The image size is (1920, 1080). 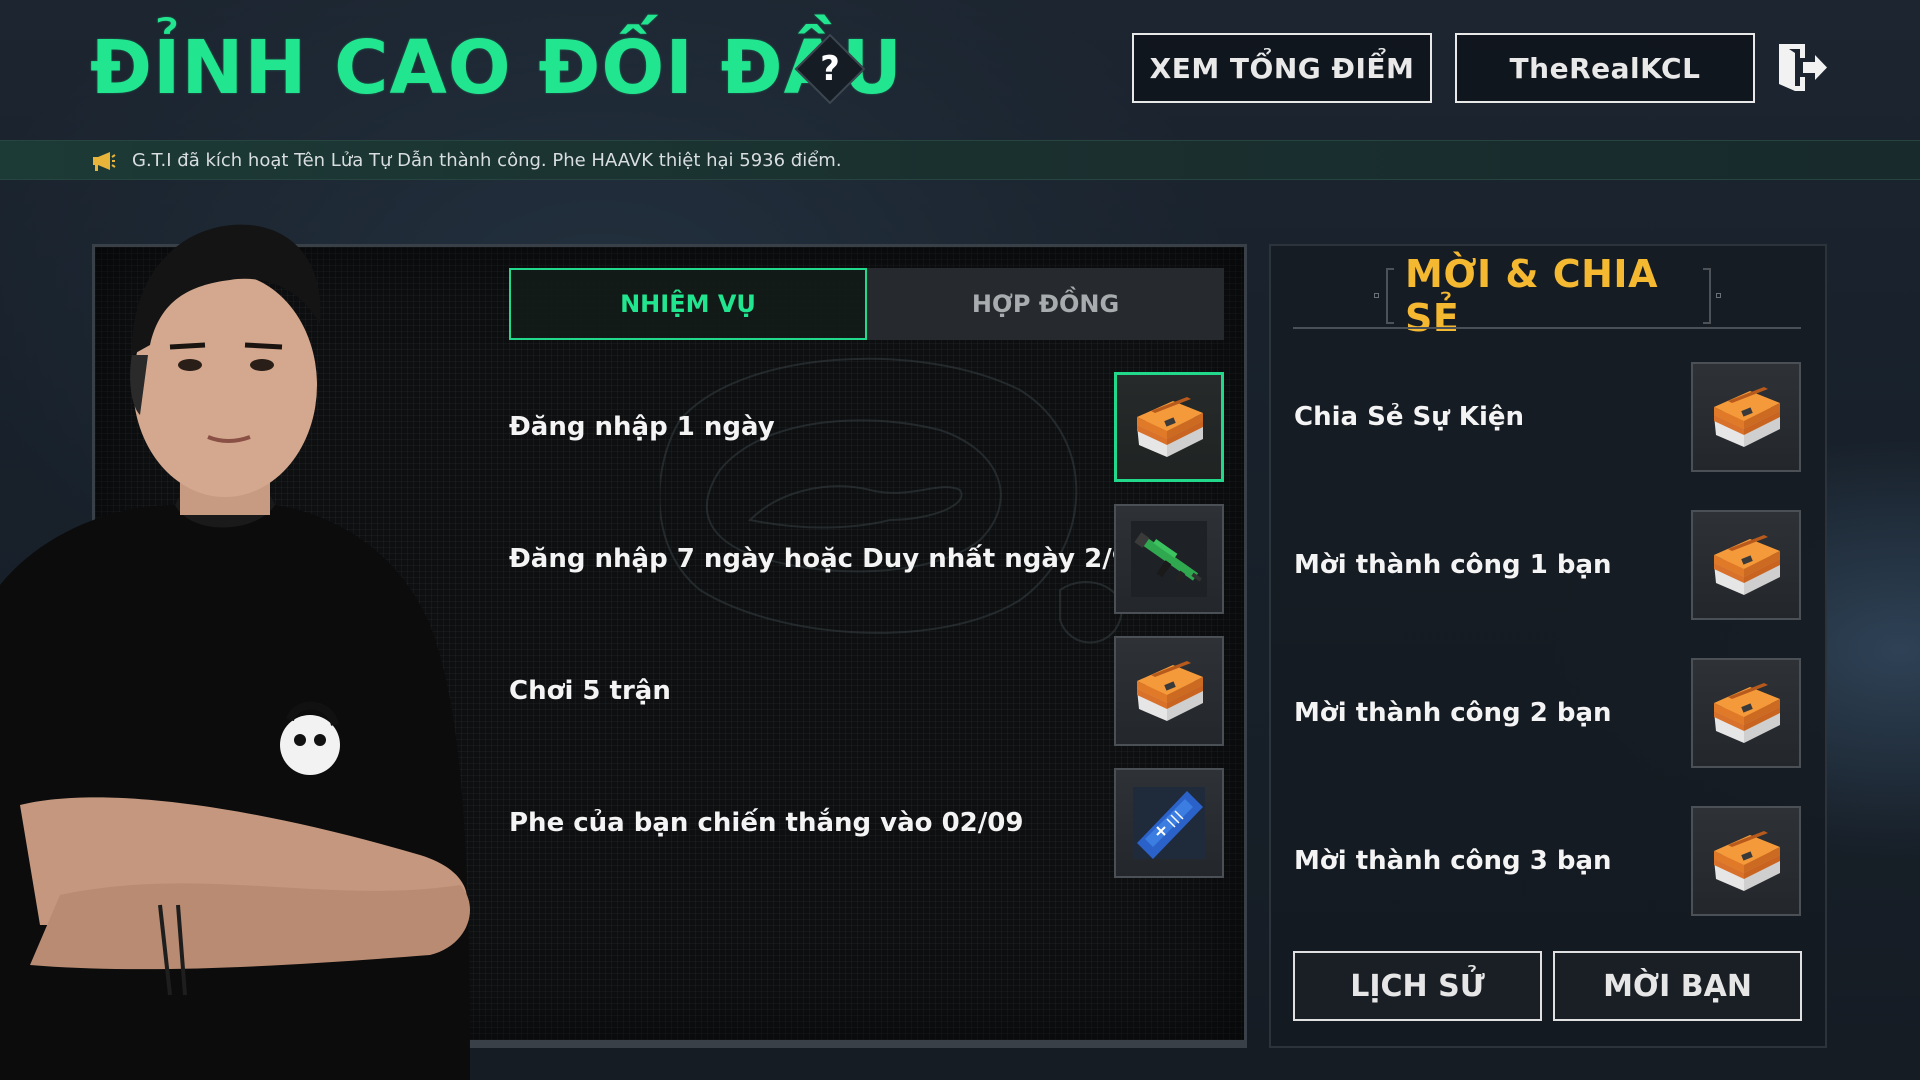 I want to click on share-row: Mời thành công 1 bạn, so click(x=1547, y=565).